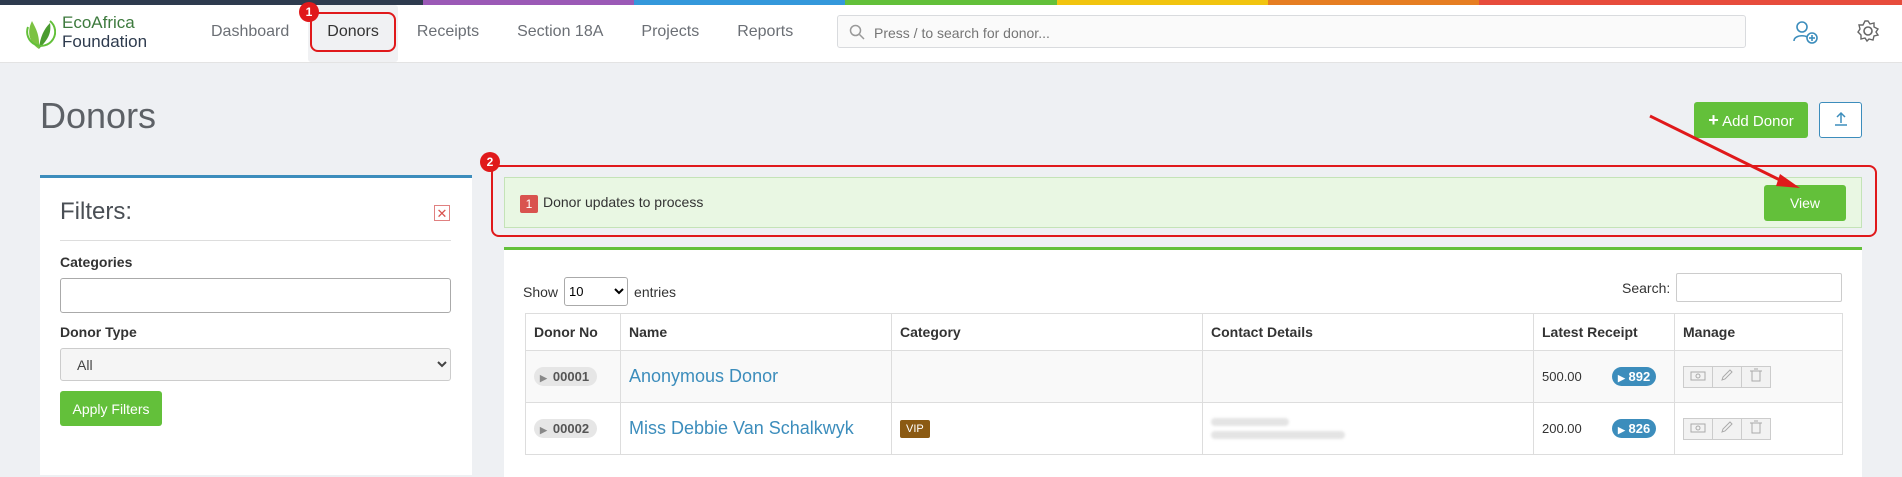 The image size is (1902, 477). Describe the element at coordinates (250, 33) in the screenshot. I see `nav-dashboard: Dashboard` at that location.